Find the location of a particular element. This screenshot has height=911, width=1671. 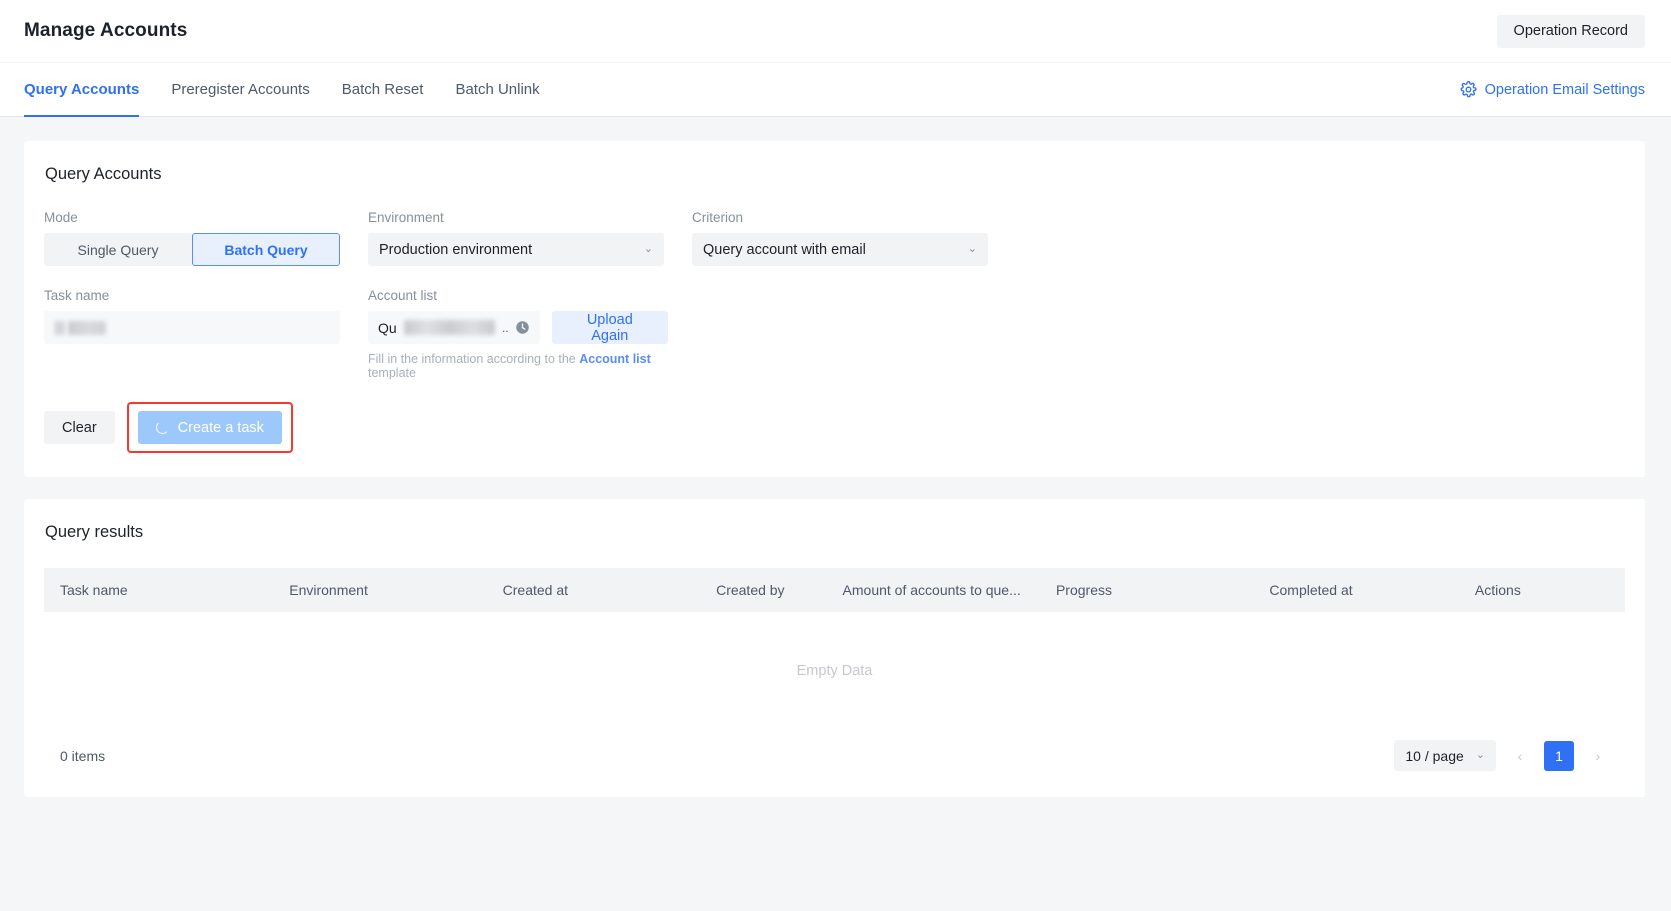

form-actions: Clear Create a task is located at coordinates (834, 427).